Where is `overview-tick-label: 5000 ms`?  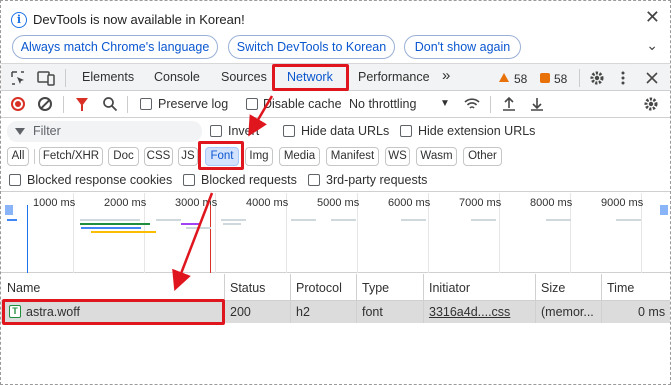 overview-tick-label: 5000 ms is located at coordinates (338, 203).